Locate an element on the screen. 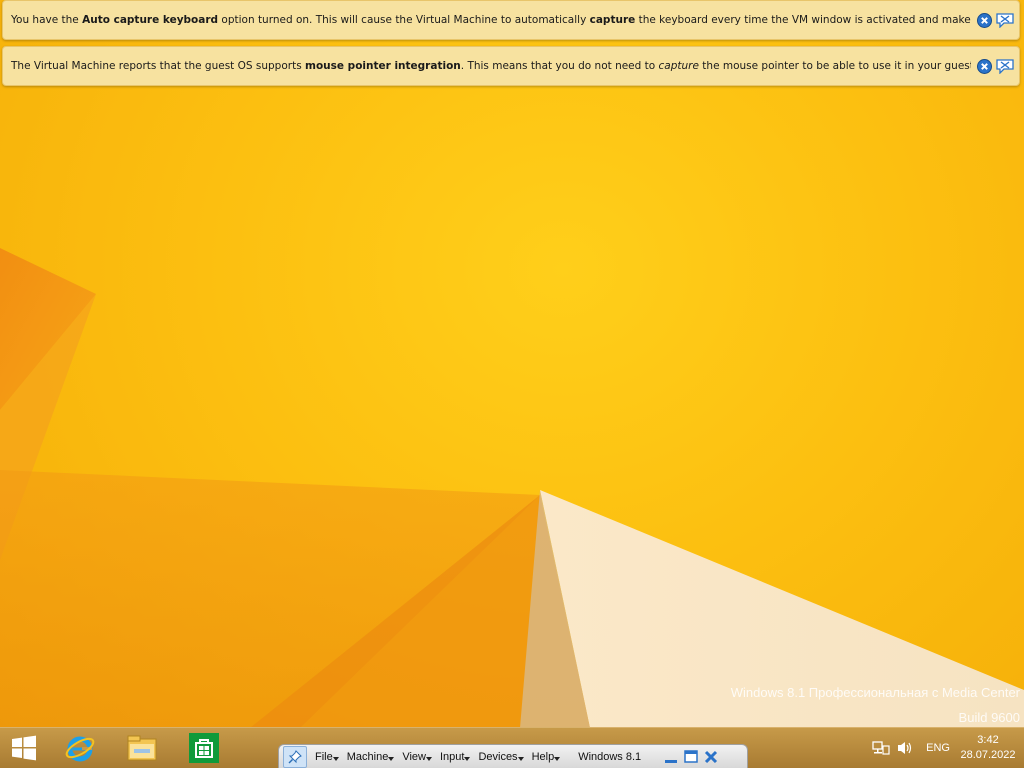 The image size is (1024, 768). pin-toolbar-button is located at coordinates (295, 756).